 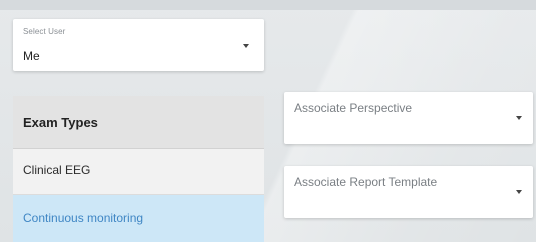 I want to click on list-item-label: Continuous monitoring, so click(x=83, y=218).